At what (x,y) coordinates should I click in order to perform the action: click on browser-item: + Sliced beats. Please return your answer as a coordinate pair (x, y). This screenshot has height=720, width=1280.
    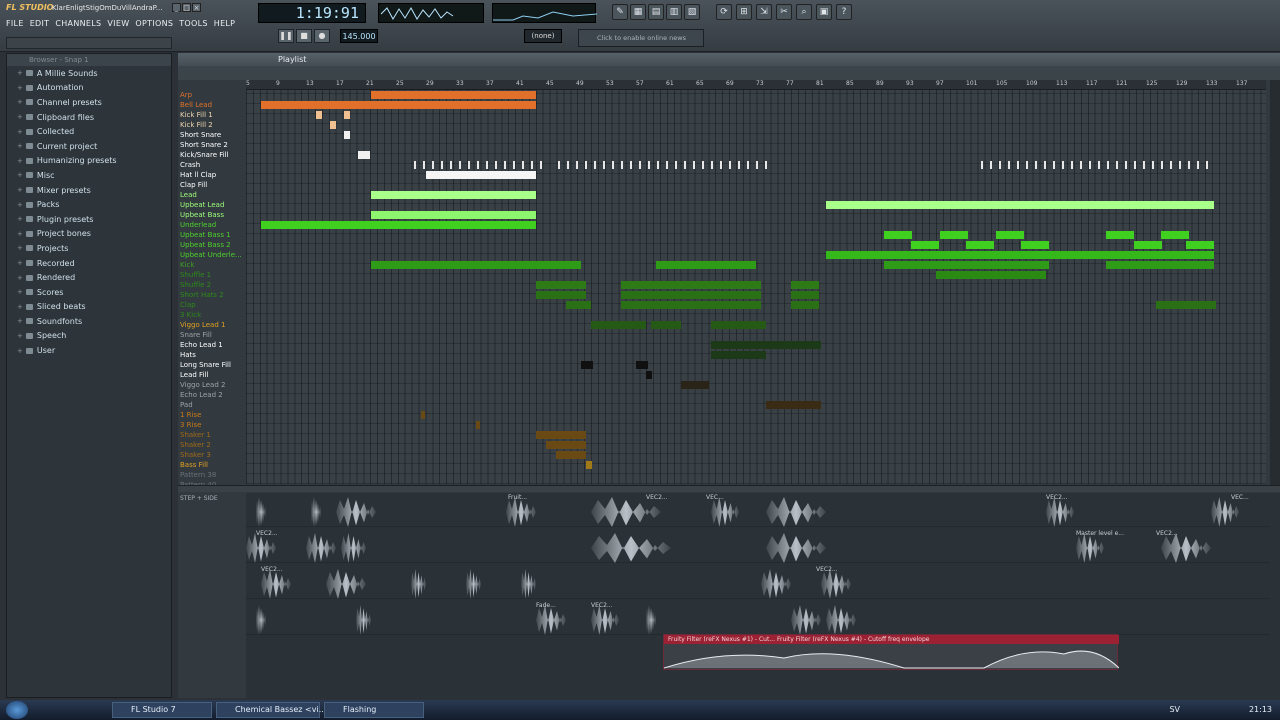
    Looking at the image, I should click on (89, 307).